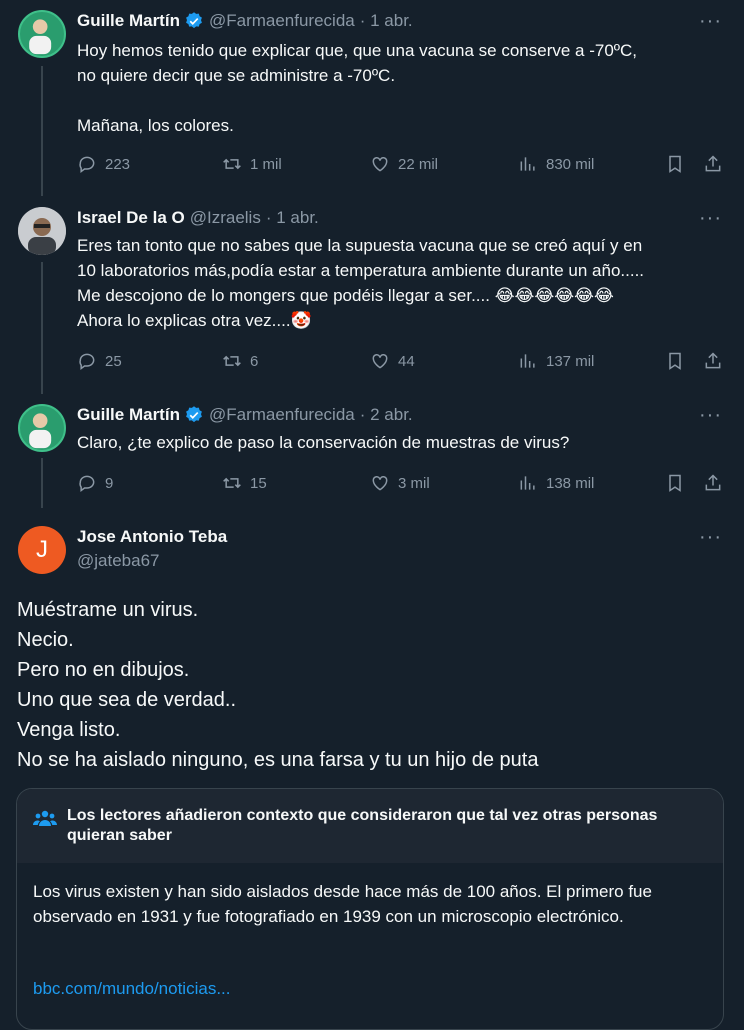 The width and height of the screenshot is (744, 1030). Describe the element at coordinates (244, 483) in the screenshot. I see `retweet-button: 15` at that location.